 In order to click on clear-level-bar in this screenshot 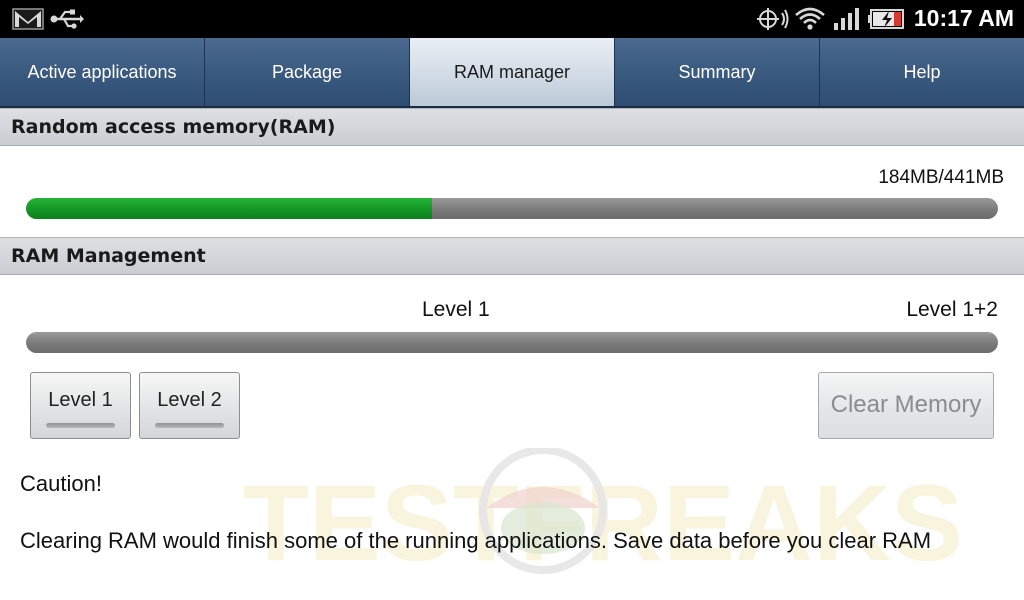, I will do `click(512, 342)`.